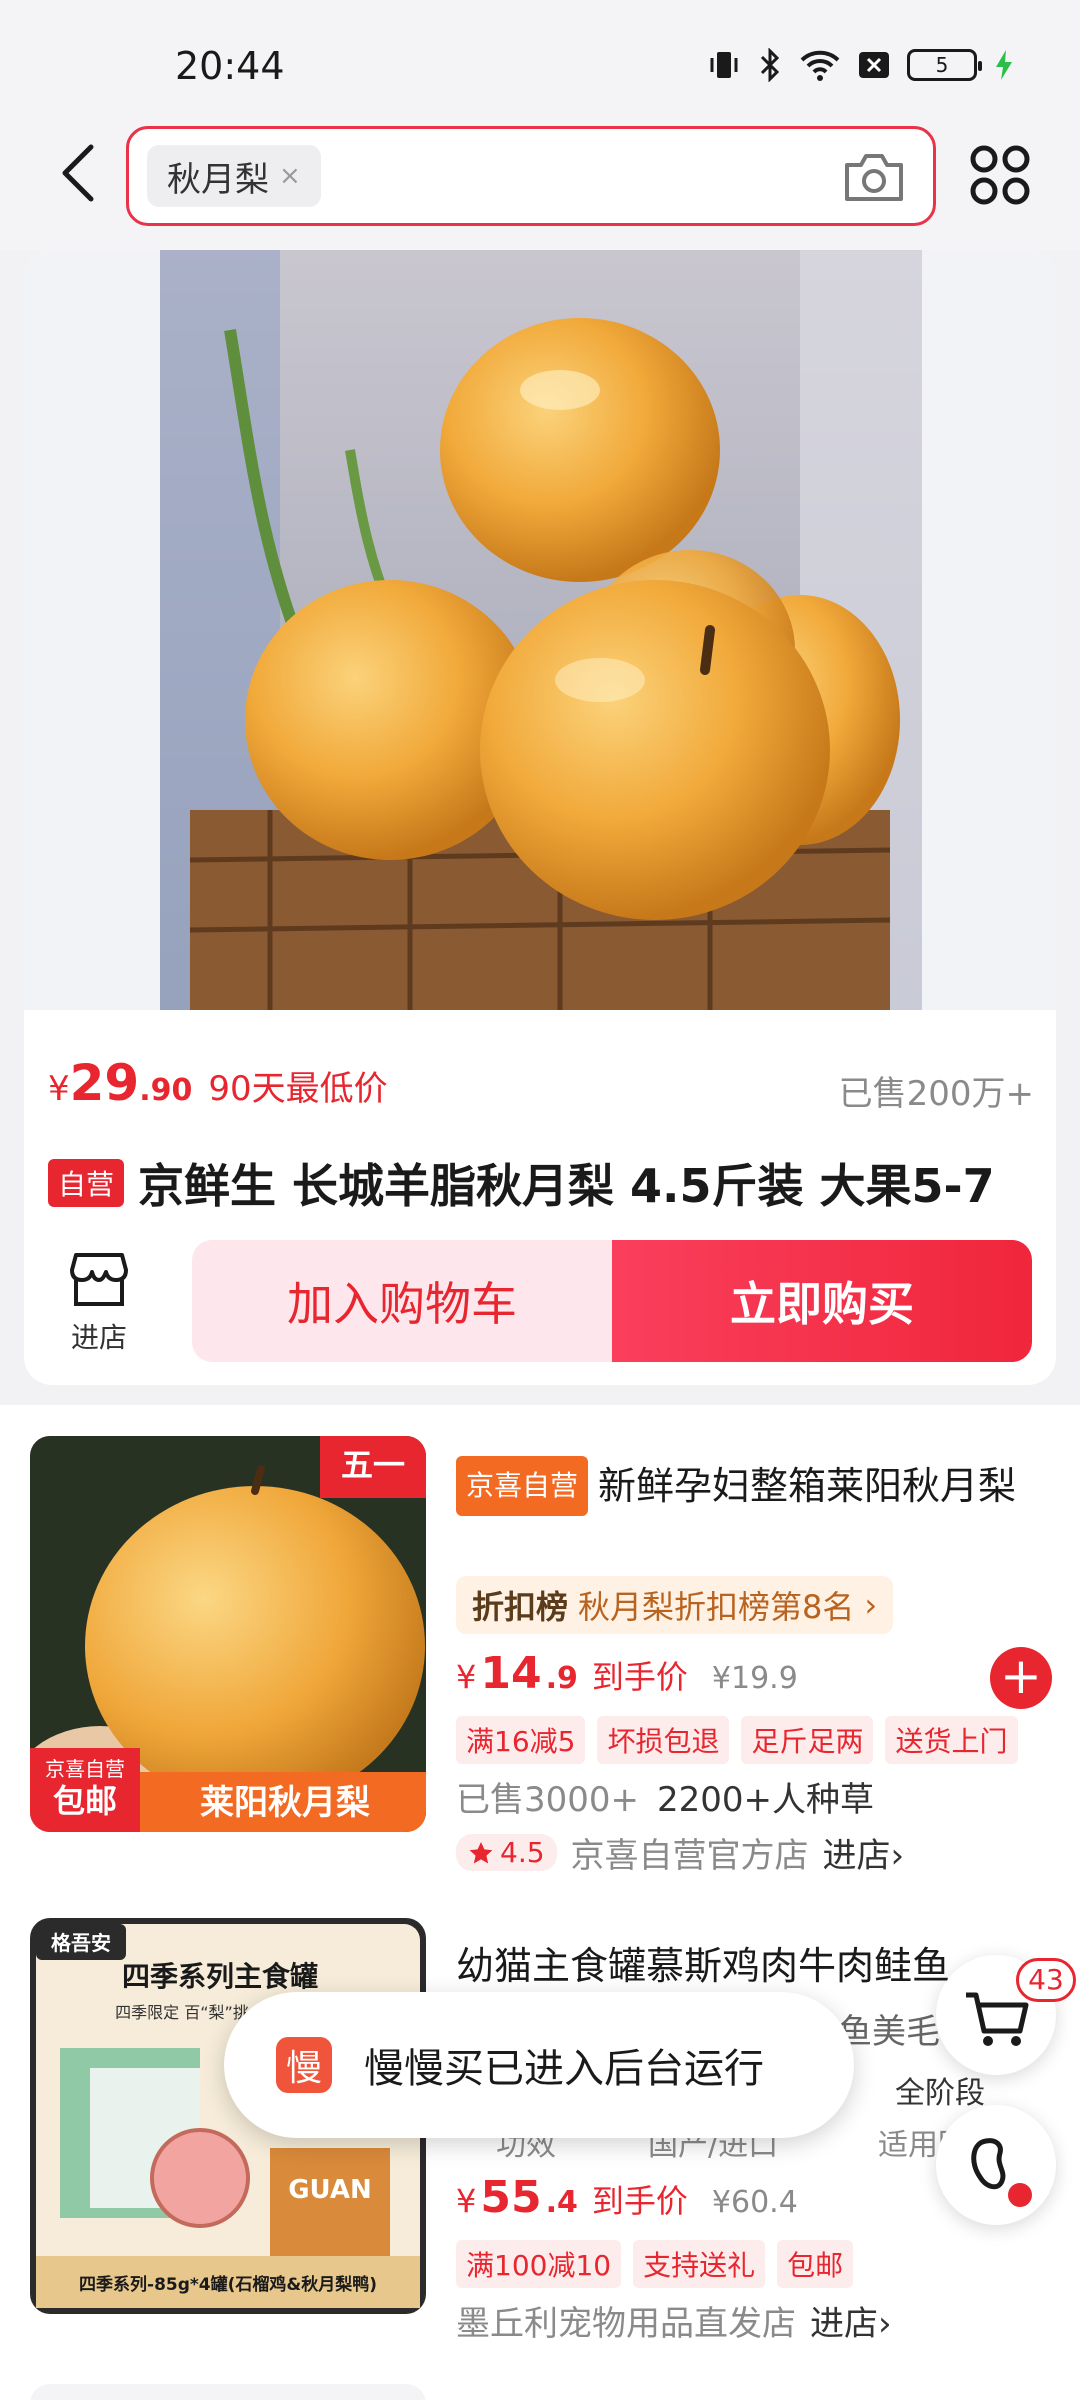  What do you see at coordinates (626, 2324) in the screenshot?
I see `shop-name: 墨丘利宠物用品直发店` at bounding box center [626, 2324].